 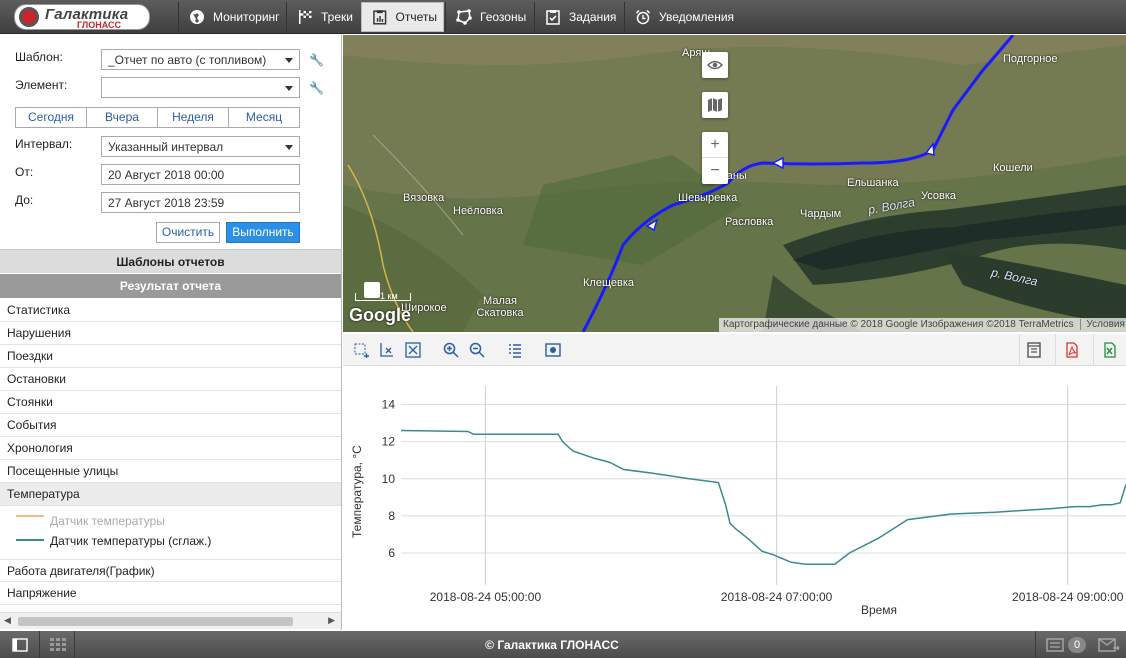 What do you see at coordinates (879, 610) in the screenshot?
I see `x-axis-label: Время` at bounding box center [879, 610].